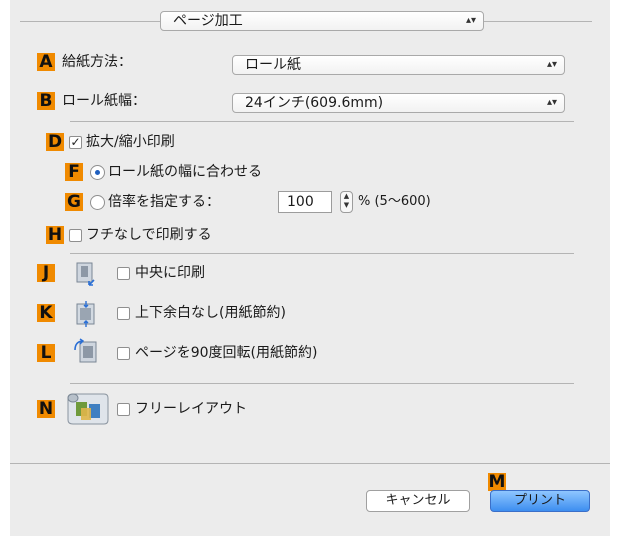 This screenshot has width=624, height=536. What do you see at coordinates (104, 101) in the screenshot?
I see `roll-width-label: ロール紙幅：` at bounding box center [104, 101].